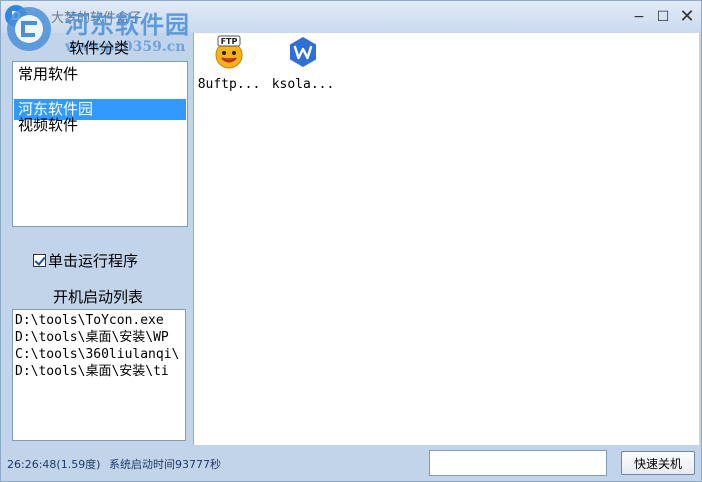 The image size is (702, 482). Describe the element at coordinates (100, 74) in the screenshot. I see `category-item-common: 常用软件` at that location.